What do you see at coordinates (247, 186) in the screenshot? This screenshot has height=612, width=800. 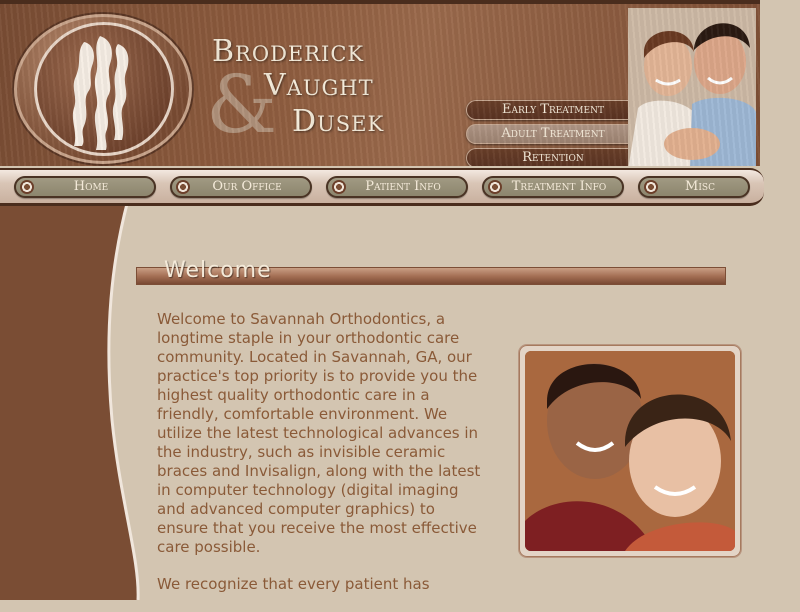 I see `nav-our-office-label: Our Office` at bounding box center [247, 186].